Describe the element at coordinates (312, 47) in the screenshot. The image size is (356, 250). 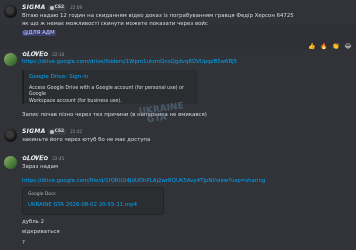
I see `thumbs-up-icon: 👍` at that location.